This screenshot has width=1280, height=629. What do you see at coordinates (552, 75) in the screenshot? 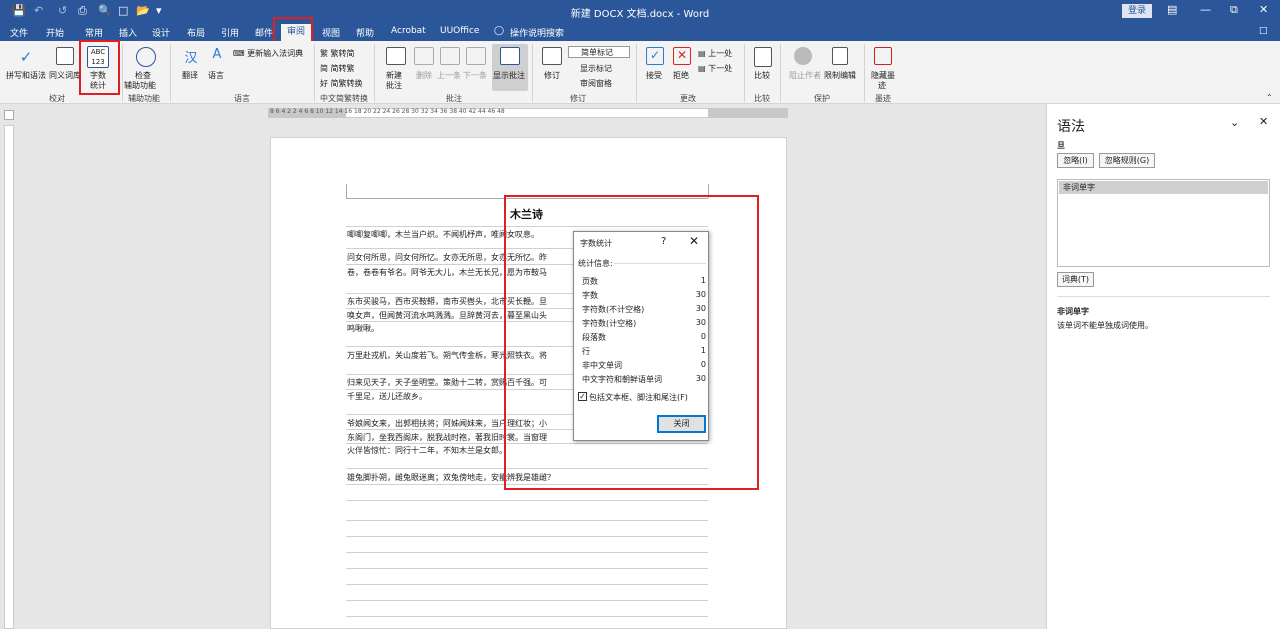
I see `track-changes-button: 修订` at bounding box center [552, 75].